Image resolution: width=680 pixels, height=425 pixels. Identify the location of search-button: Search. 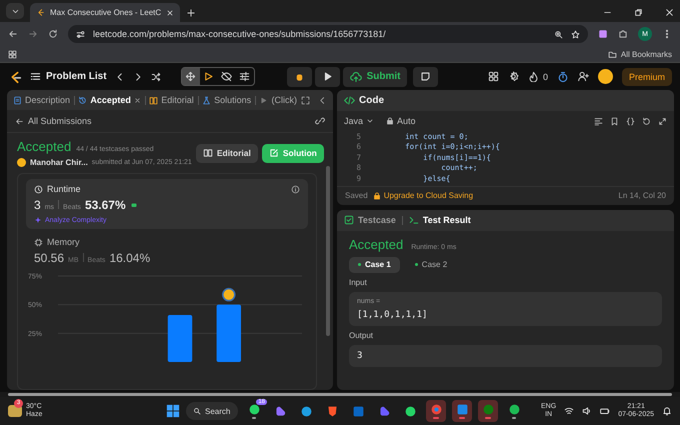
(212, 411).